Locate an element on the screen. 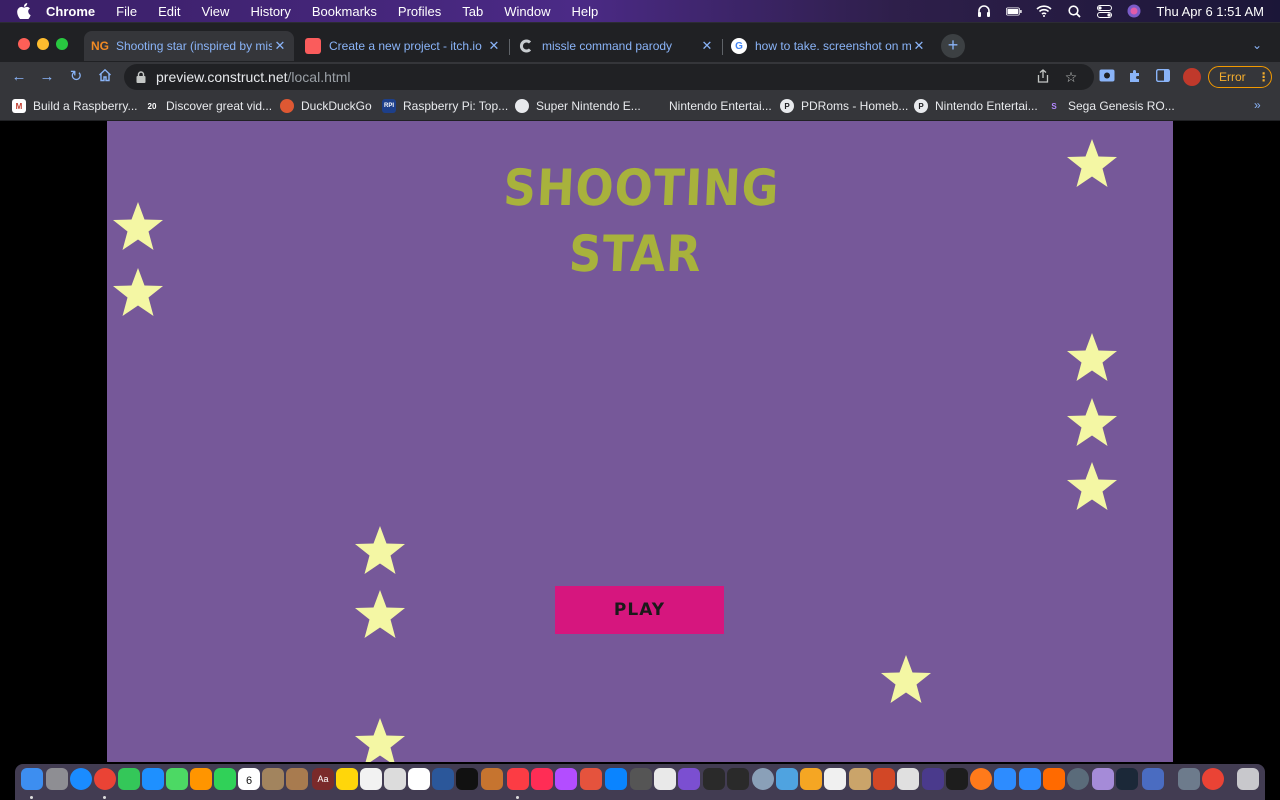 This screenshot has width=1280, height=800. chrome-icon is located at coordinates (105, 779).